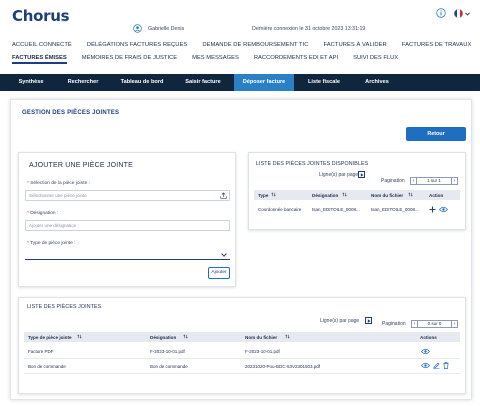 The height and width of the screenshot is (406, 480). Describe the element at coordinates (137, 28) in the screenshot. I see `user-icon` at that location.